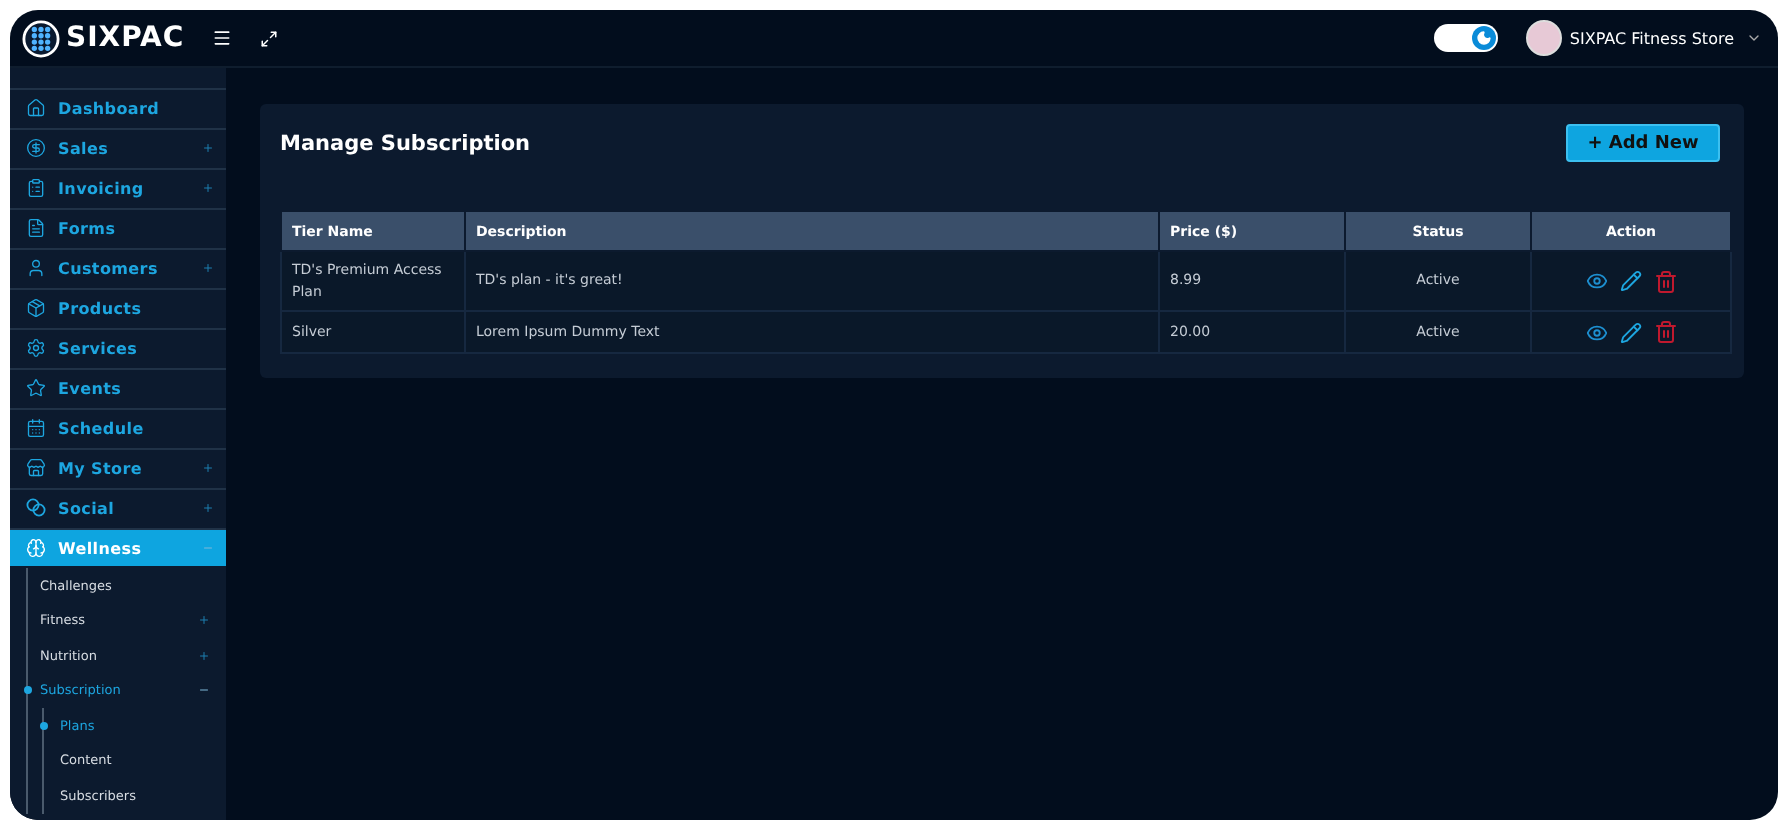 This screenshot has height=830, width=1788. What do you see at coordinates (36, 308) in the screenshot?
I see `box-icon` at bounding box center [36, 308].